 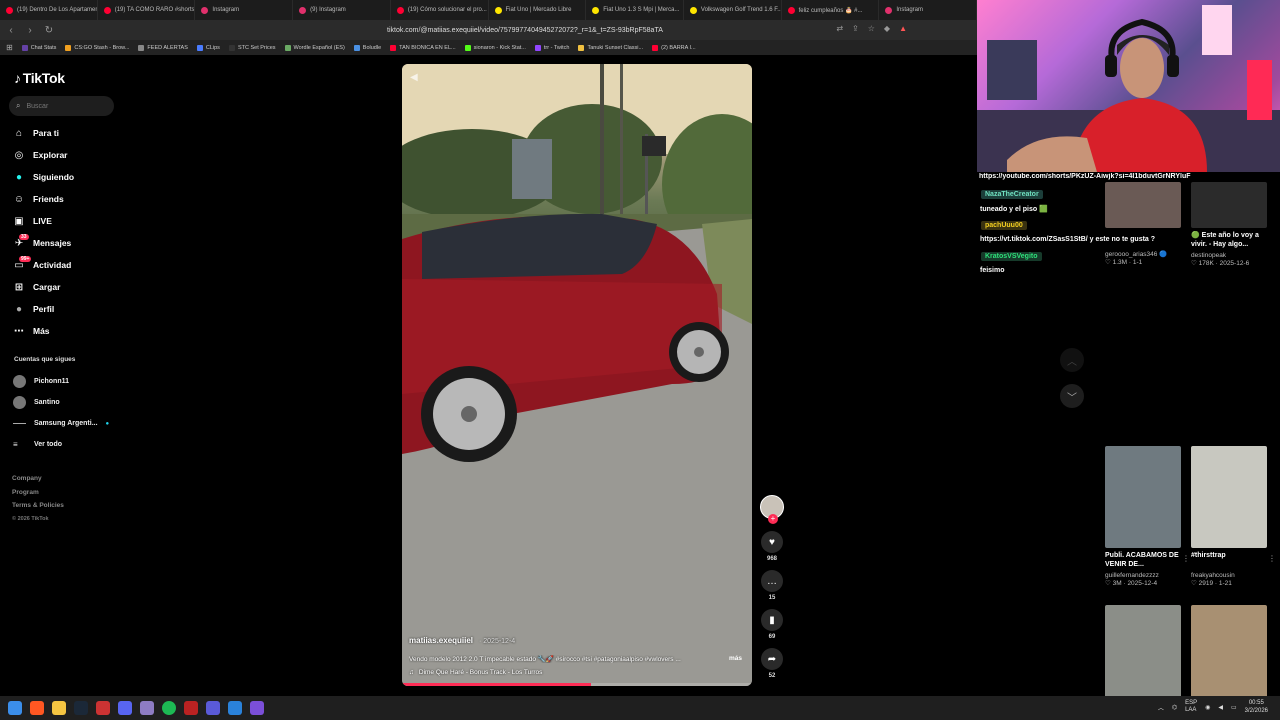 I want to click on following-account: Samsung Argenti... ●, so click(x=61, y=423).